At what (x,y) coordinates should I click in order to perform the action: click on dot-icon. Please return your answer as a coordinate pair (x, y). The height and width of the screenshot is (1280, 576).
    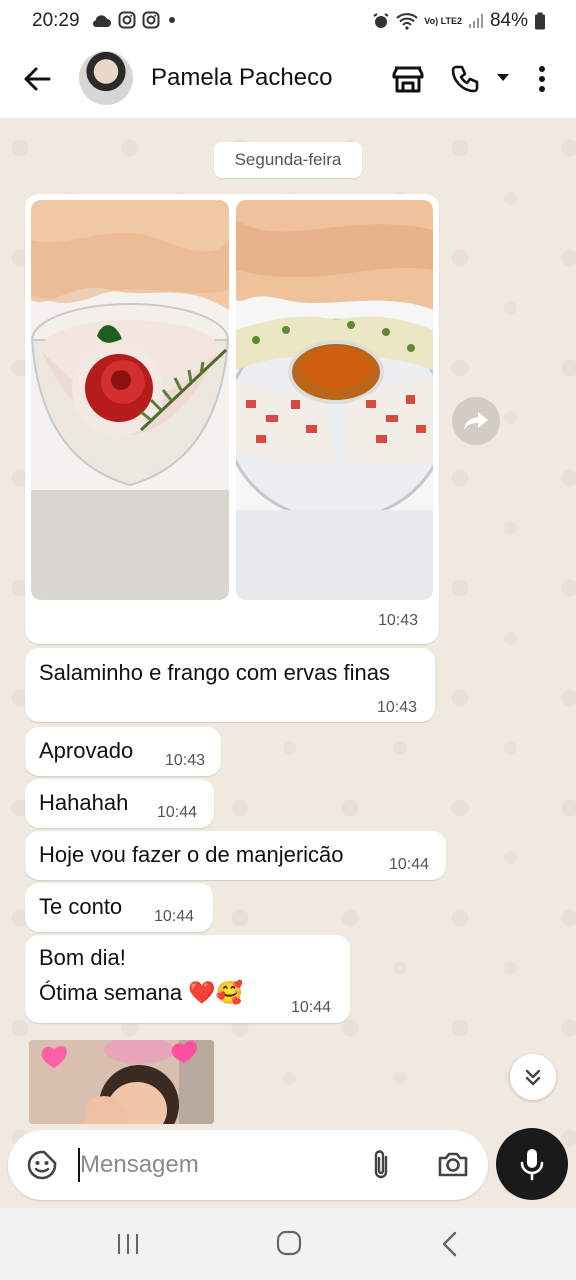
    Looking at the image, I should click on (172, 20).